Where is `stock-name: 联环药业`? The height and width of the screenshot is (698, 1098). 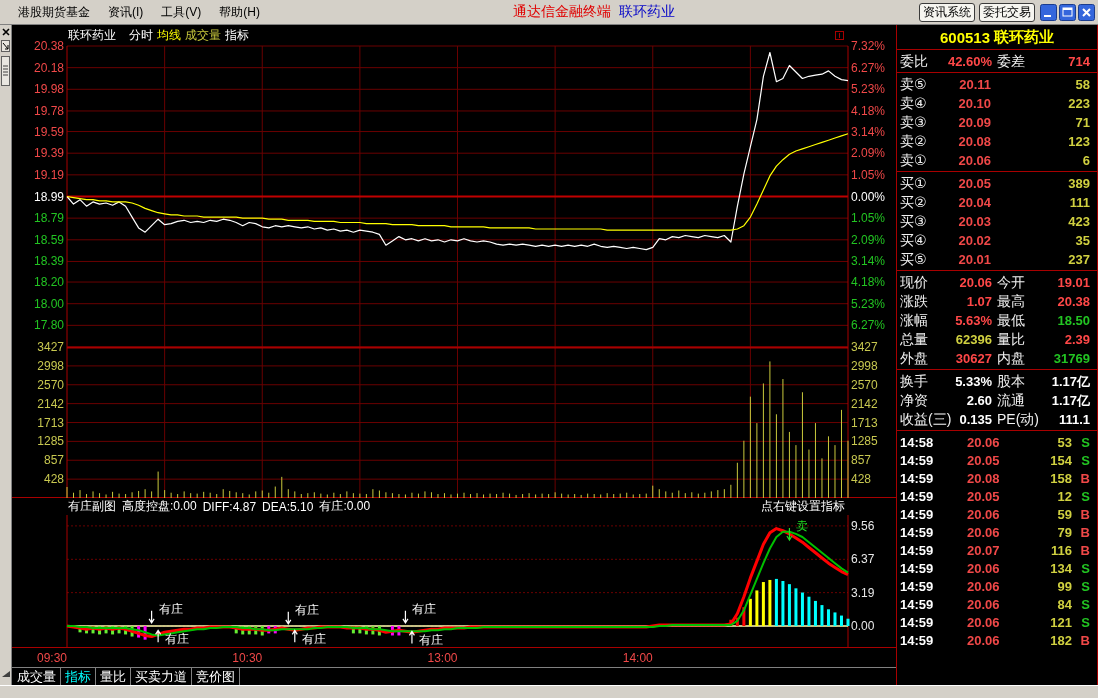
stock-name: 联环药业 is located at coordinates (1024, 37).